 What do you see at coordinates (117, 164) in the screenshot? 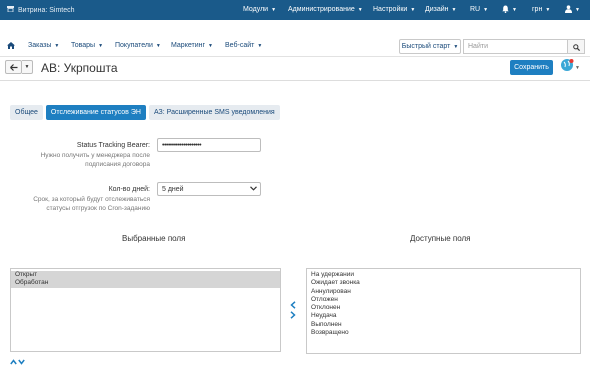
I see `bearer-help-line: подписания договора` at bounding box center [117, 164].